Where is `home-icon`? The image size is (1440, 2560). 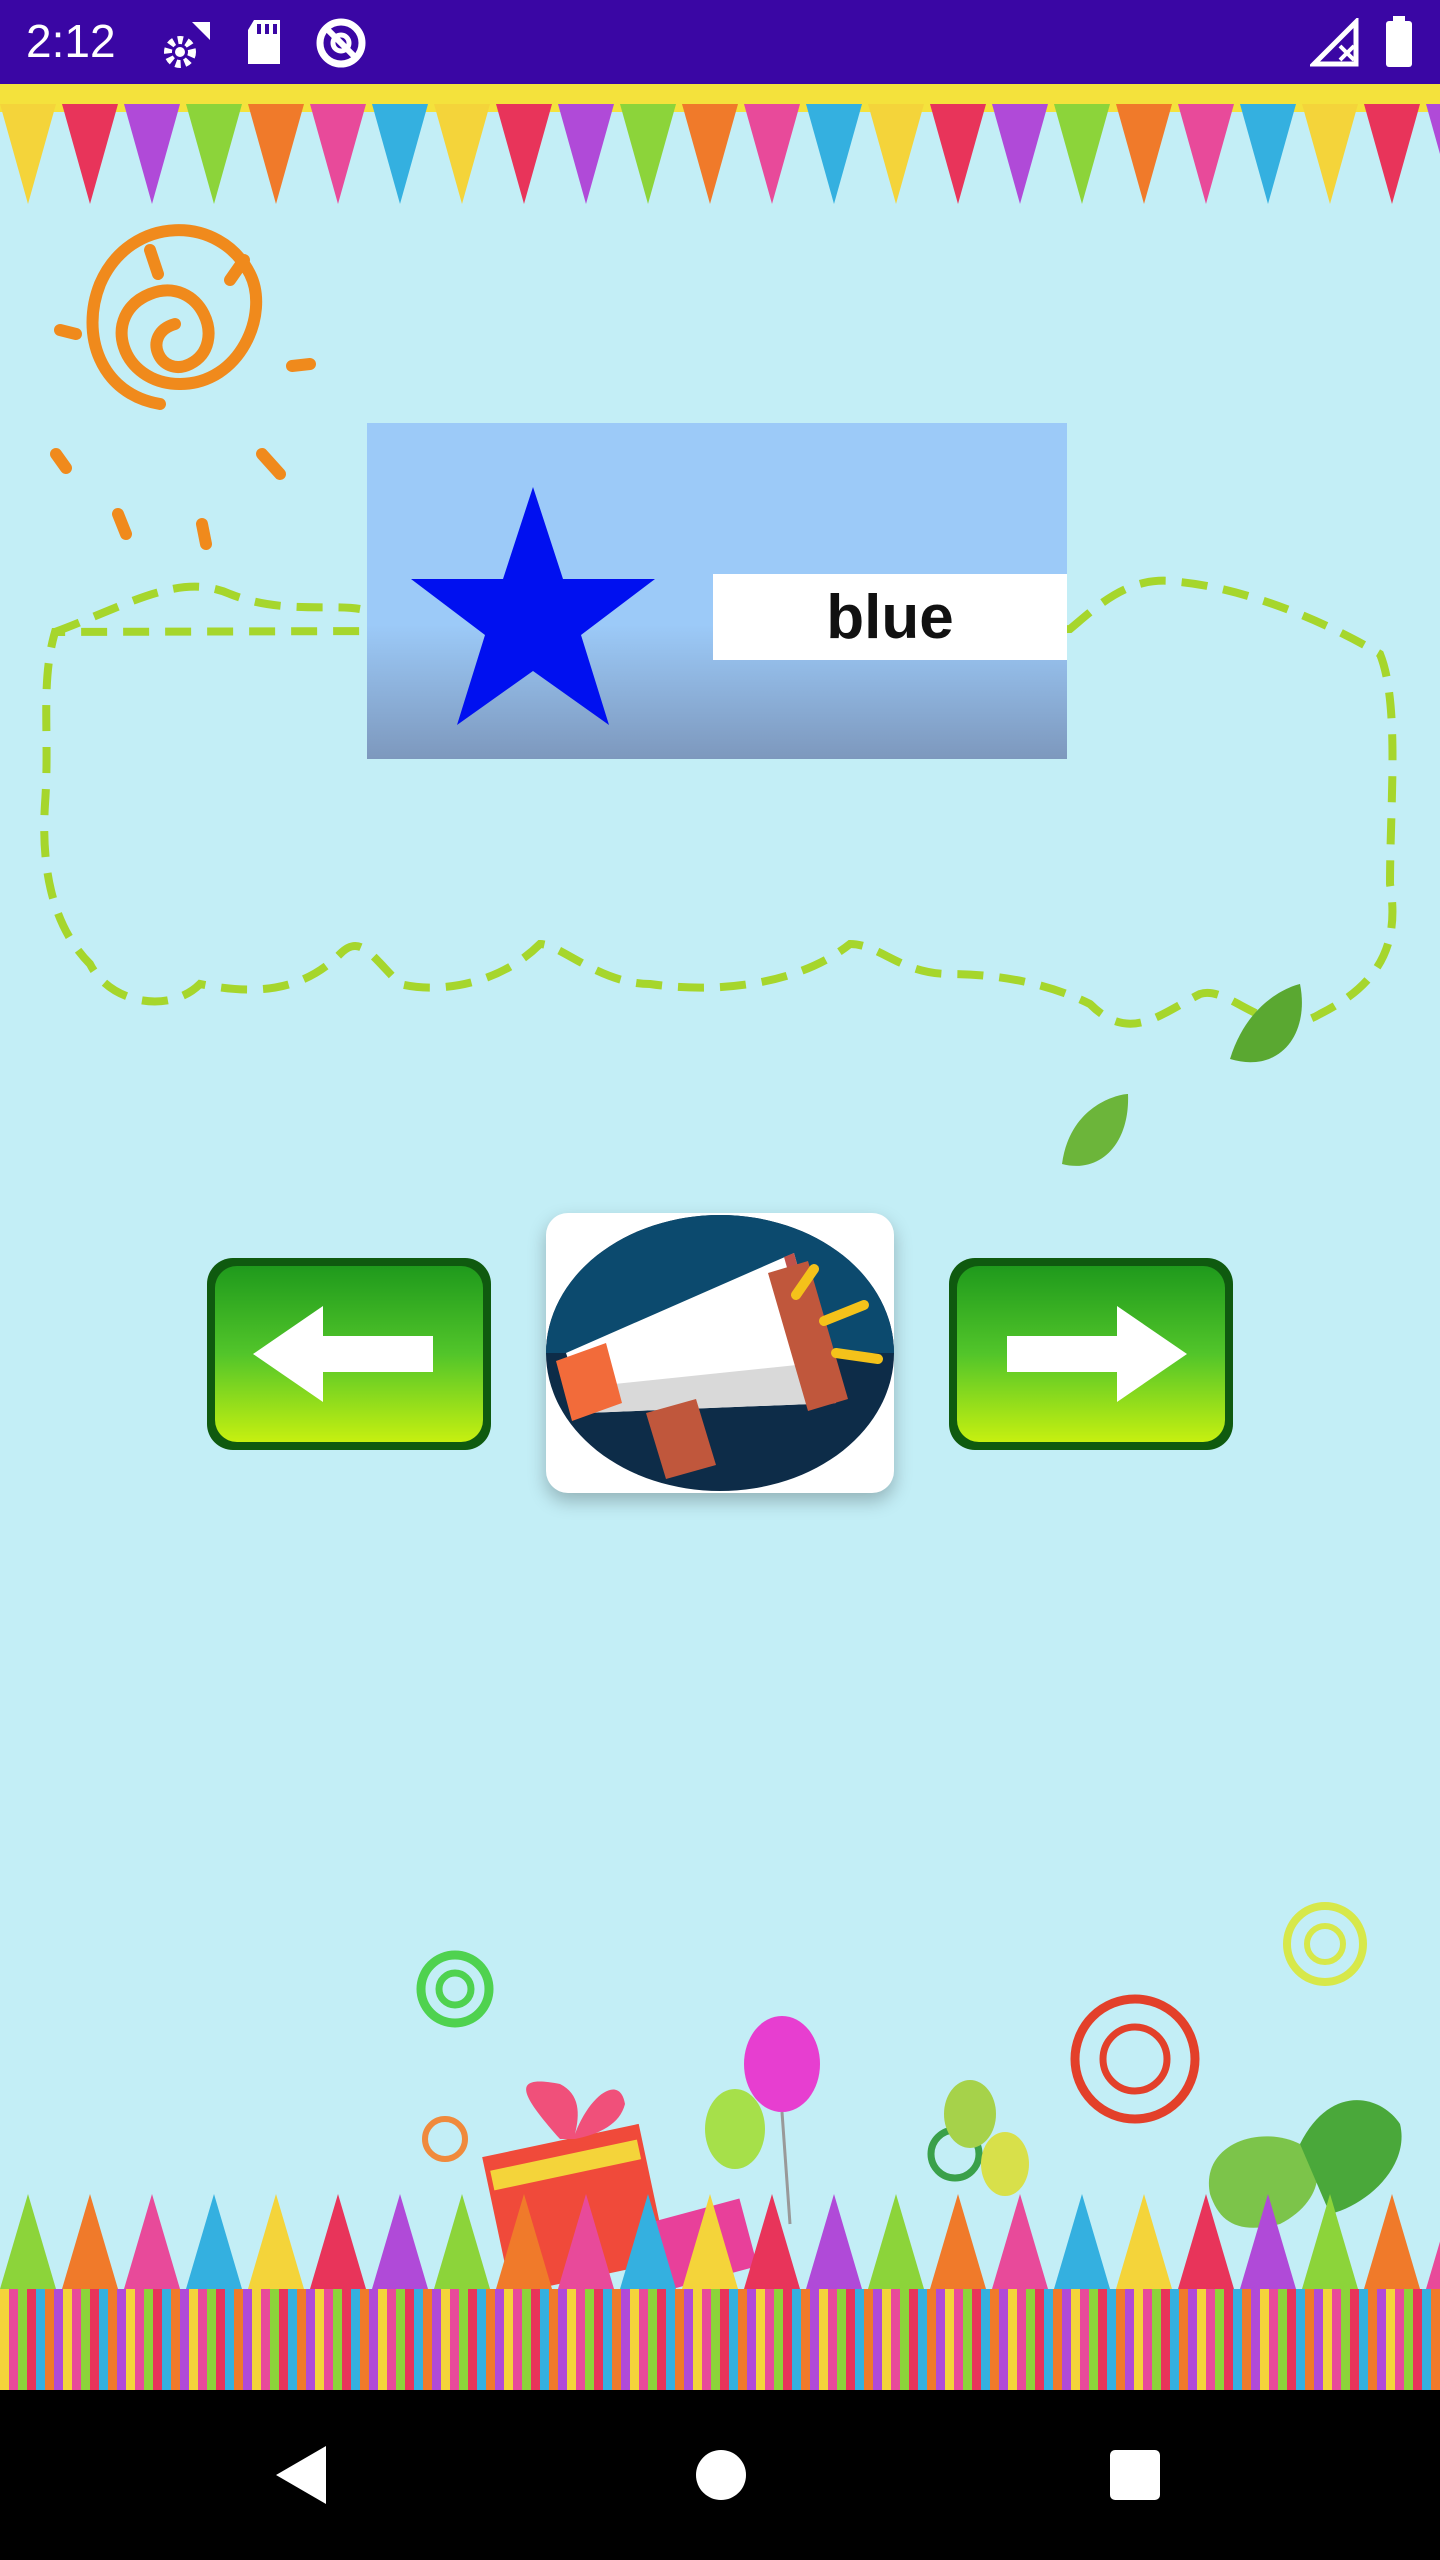
home-icon is located at coordinates (721, 2475).